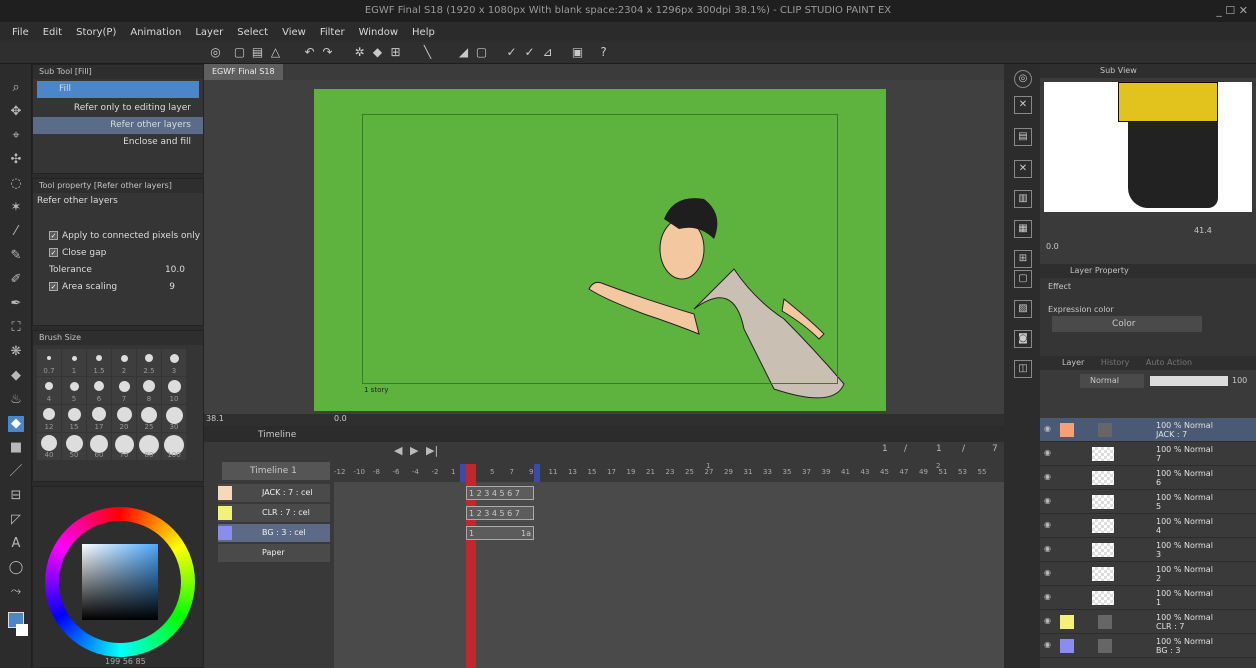 The width and height of the screenshot is (1256, 668). Describe the element at coordinates (124, 418) in the screenshot. I see `brush-size-preset: 20` at that location.